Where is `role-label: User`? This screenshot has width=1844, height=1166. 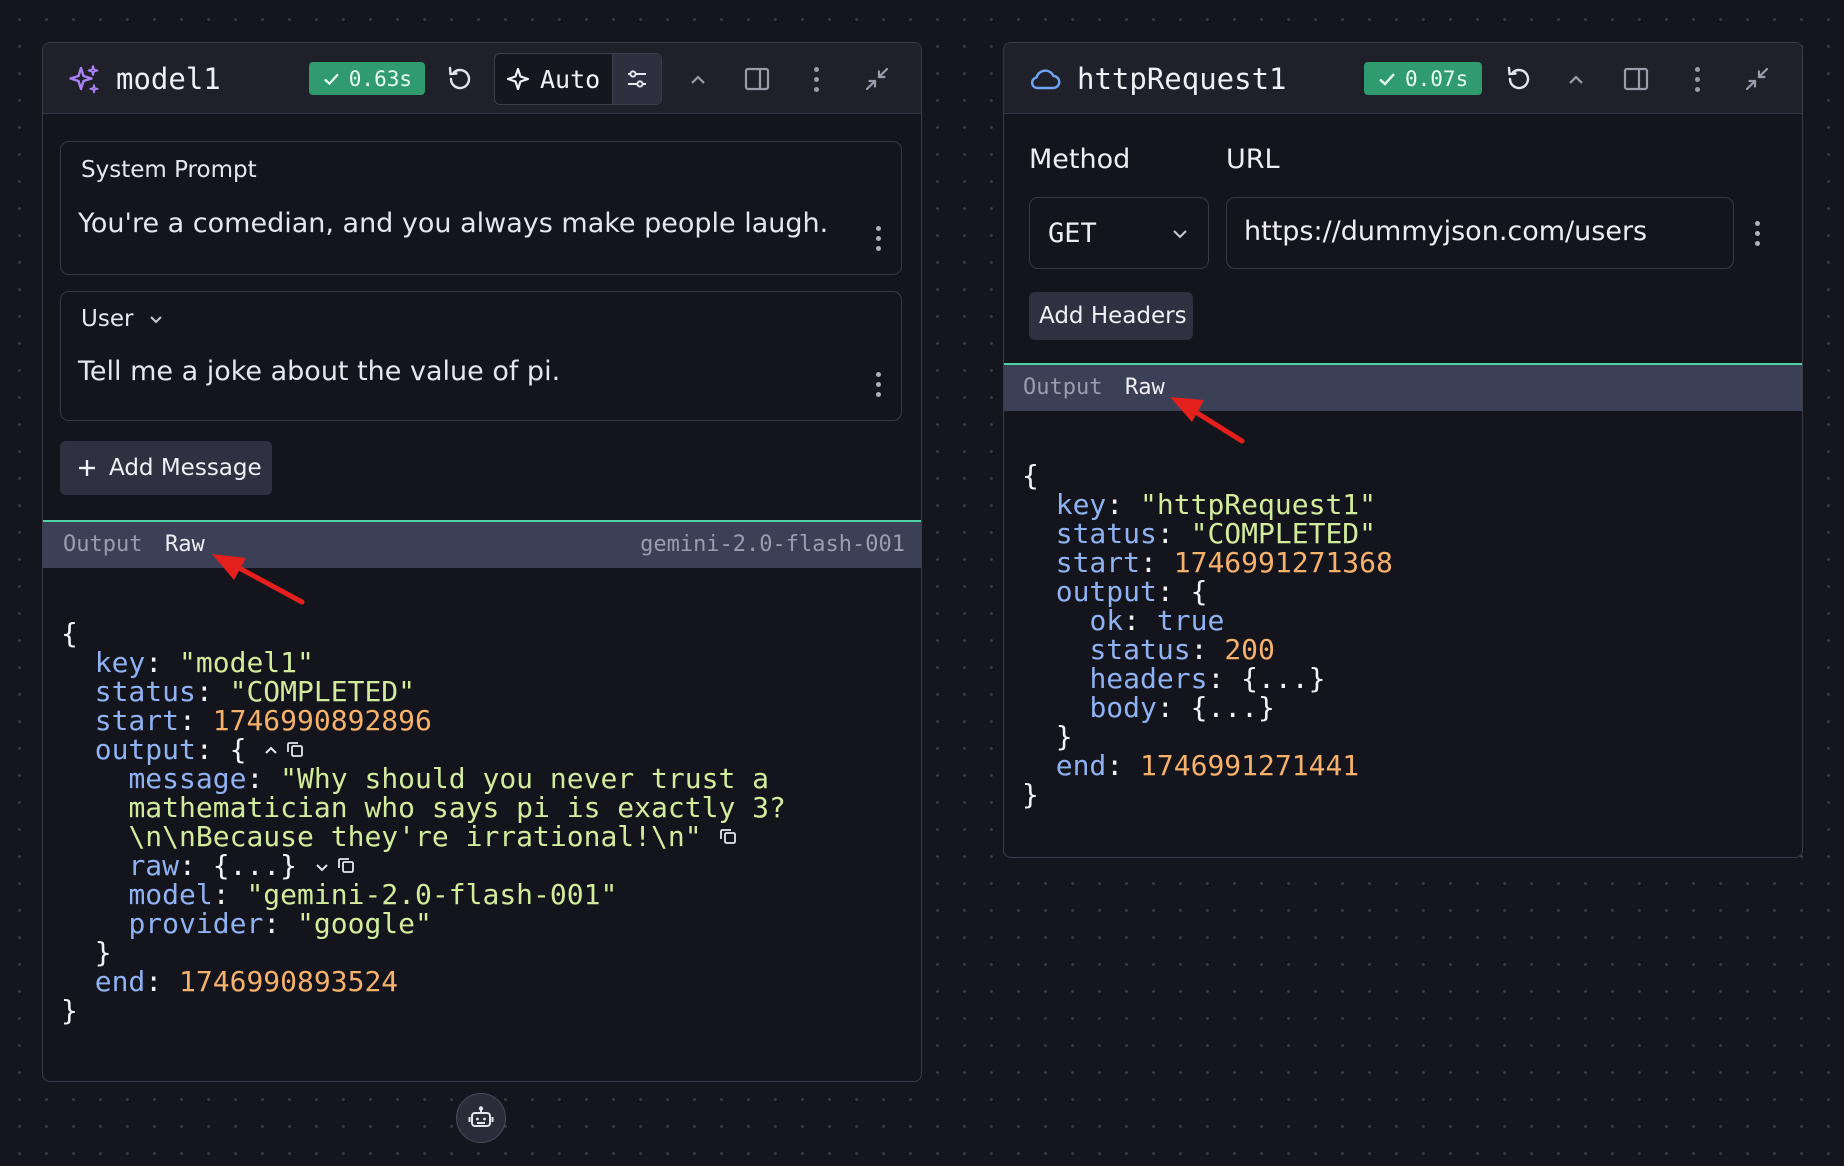 role-label: User is located at coordinates (107, 319).